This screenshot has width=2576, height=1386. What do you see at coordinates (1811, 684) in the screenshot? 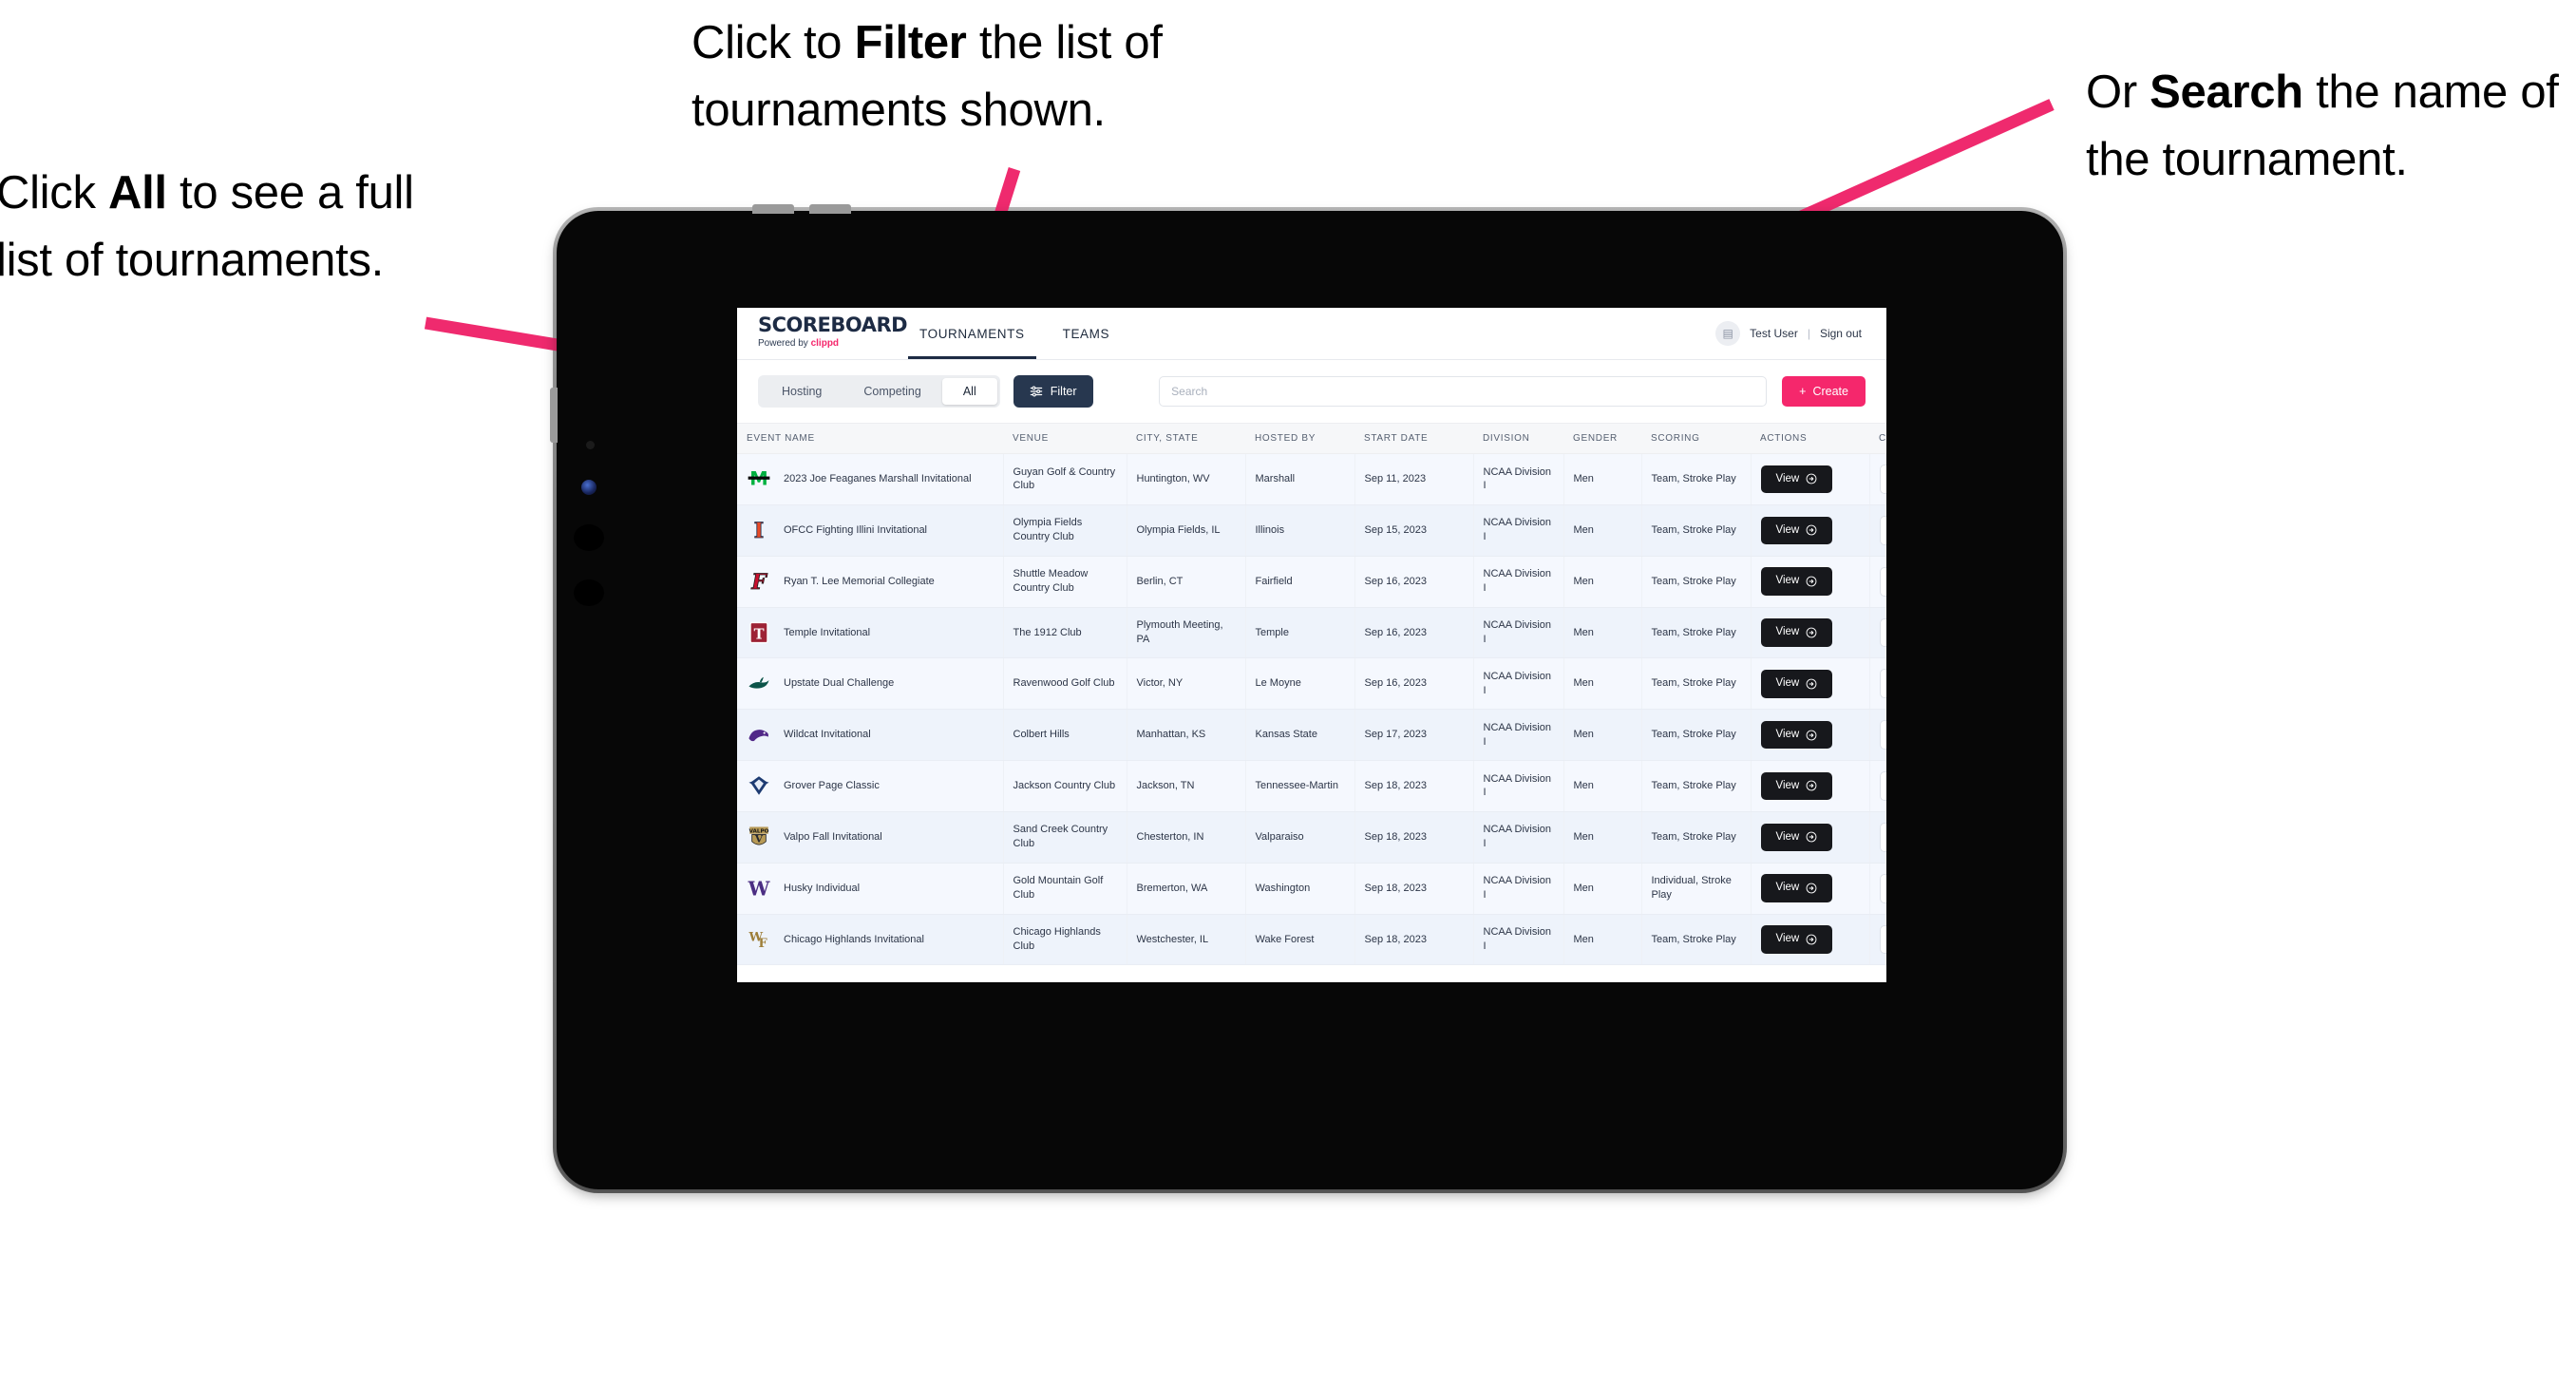
I see `arrow-circle-right-icon` at bounding box center [1811, 684].